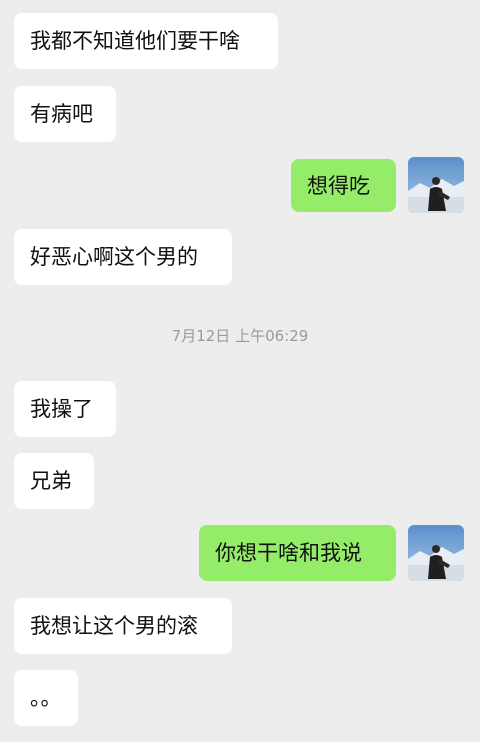 The width and height of the screenshot is (480, 742). What do you see at coordinates (51, 481) in the screenshot?
I see `message-text: 兄弟` at bounding box center [51, 481].